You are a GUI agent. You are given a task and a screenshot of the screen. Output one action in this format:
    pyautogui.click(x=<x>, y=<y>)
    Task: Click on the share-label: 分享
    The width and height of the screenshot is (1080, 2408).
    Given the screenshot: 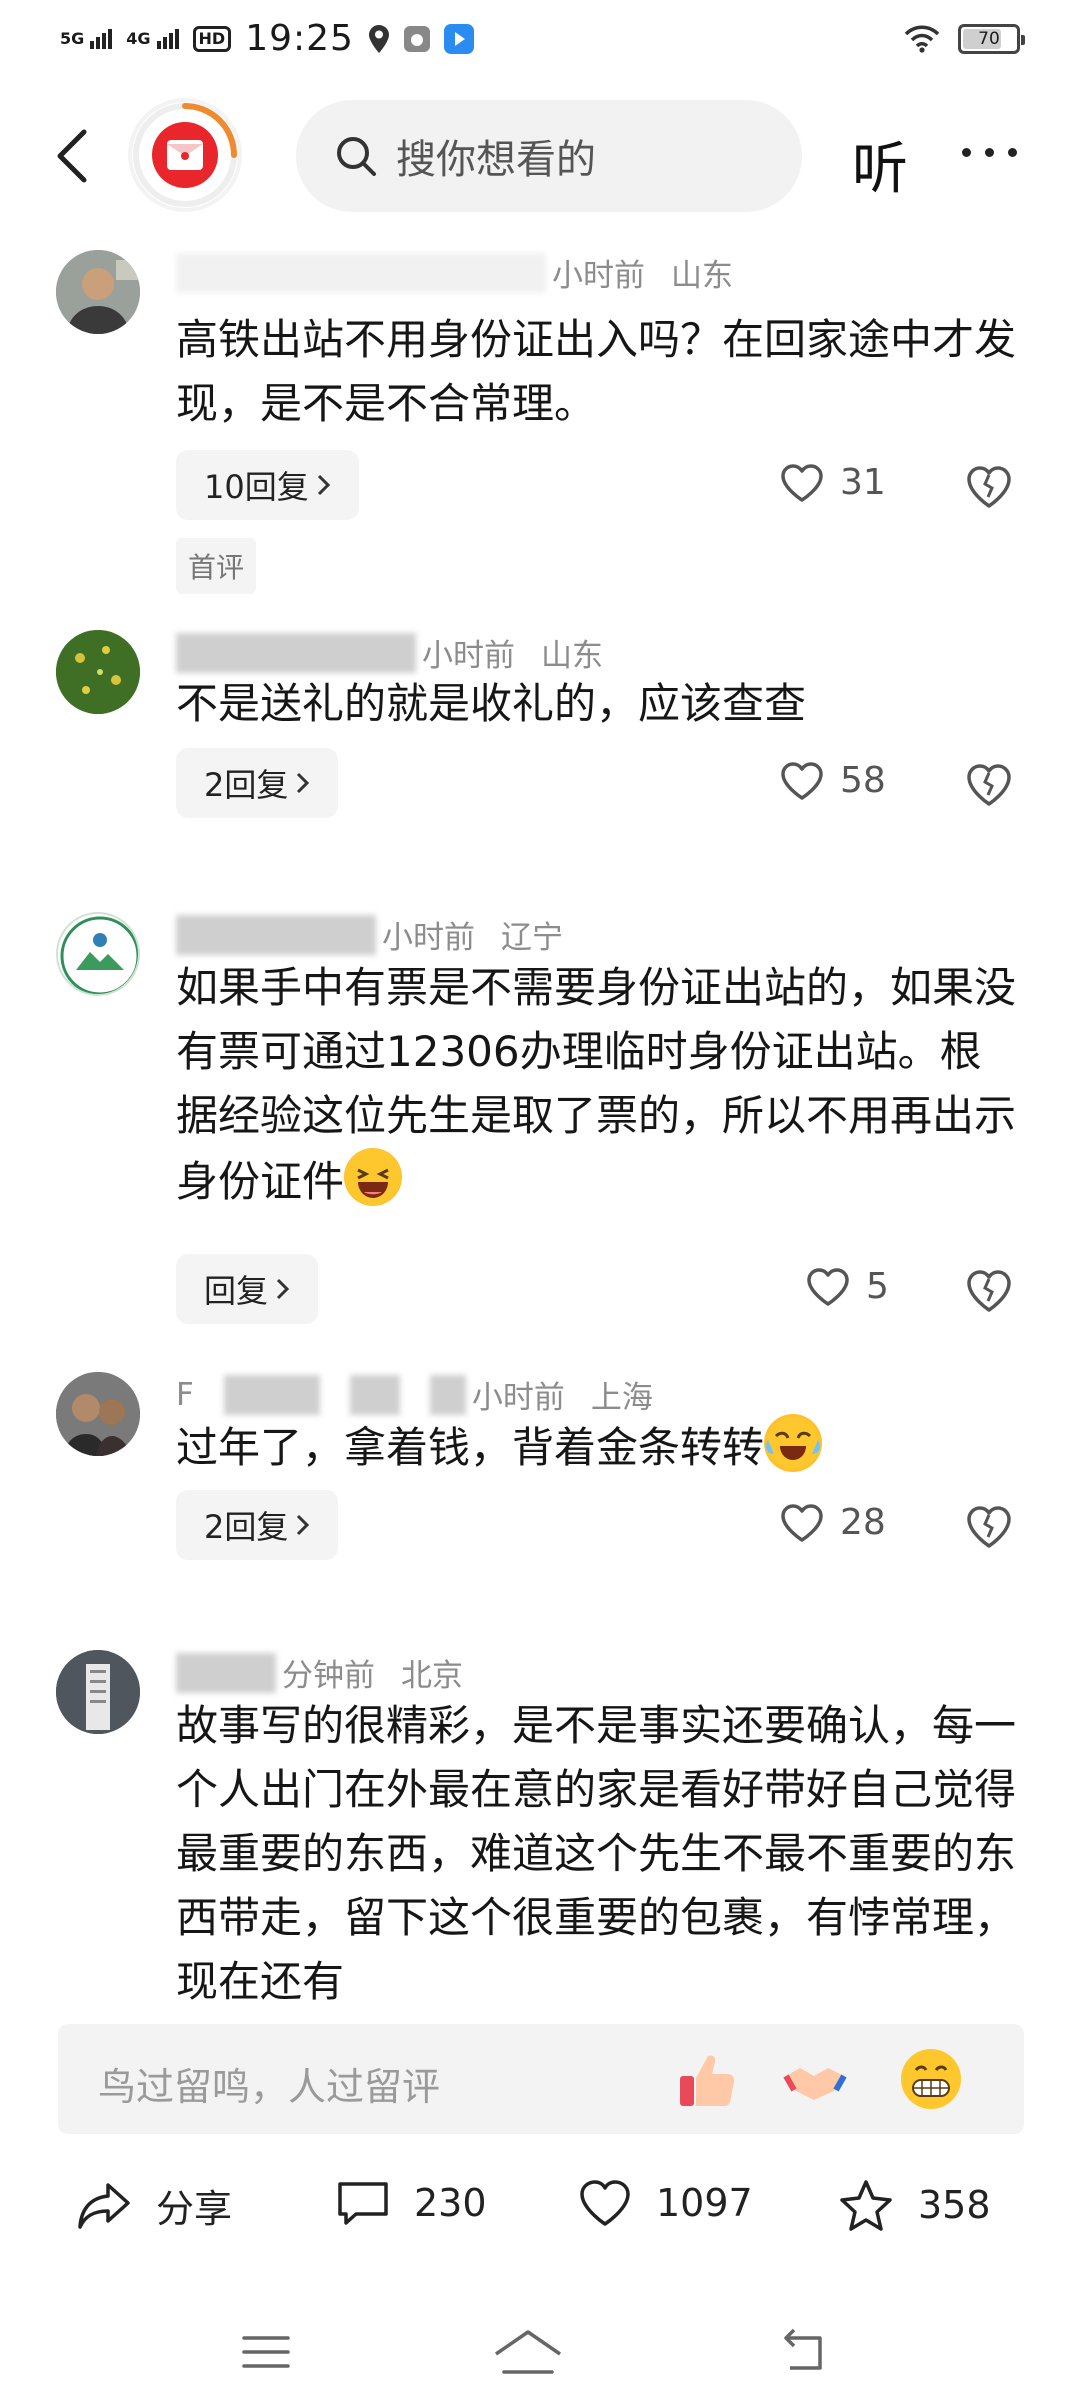 What is the action you would take?
    pyautogui.click(x=194, y=2209)
    